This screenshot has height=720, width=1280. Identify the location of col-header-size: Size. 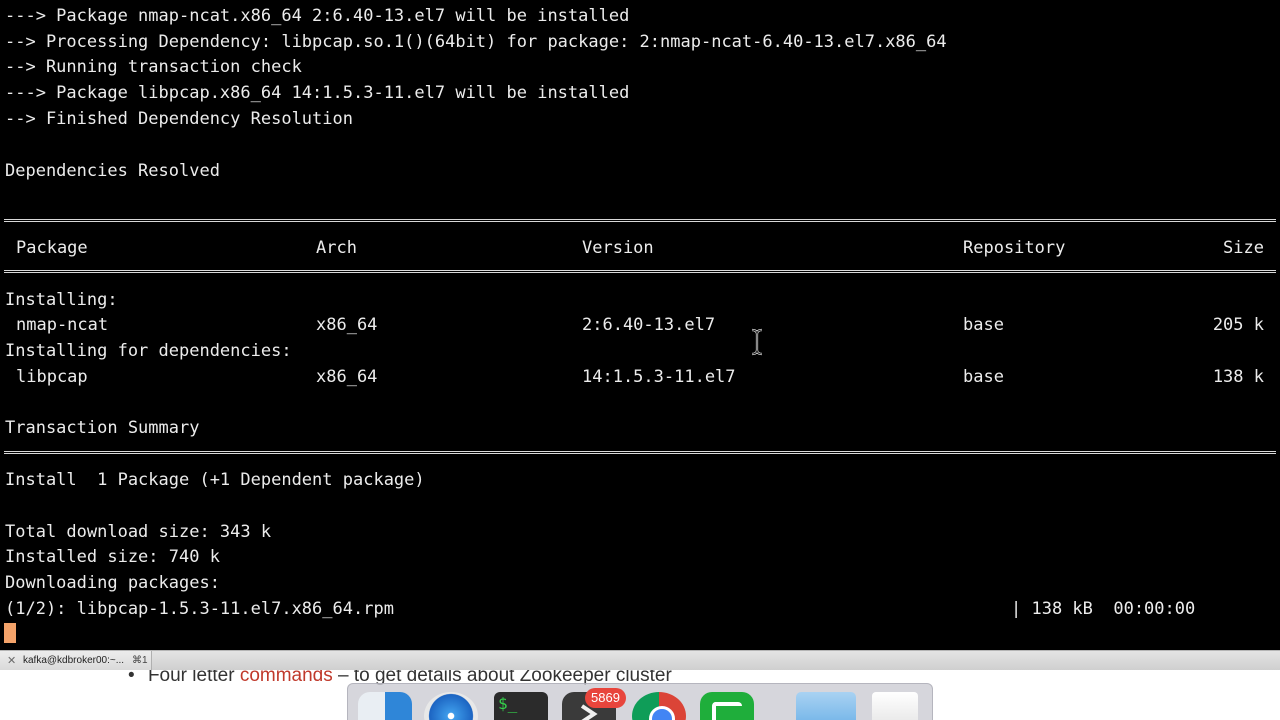
(1243, 248).